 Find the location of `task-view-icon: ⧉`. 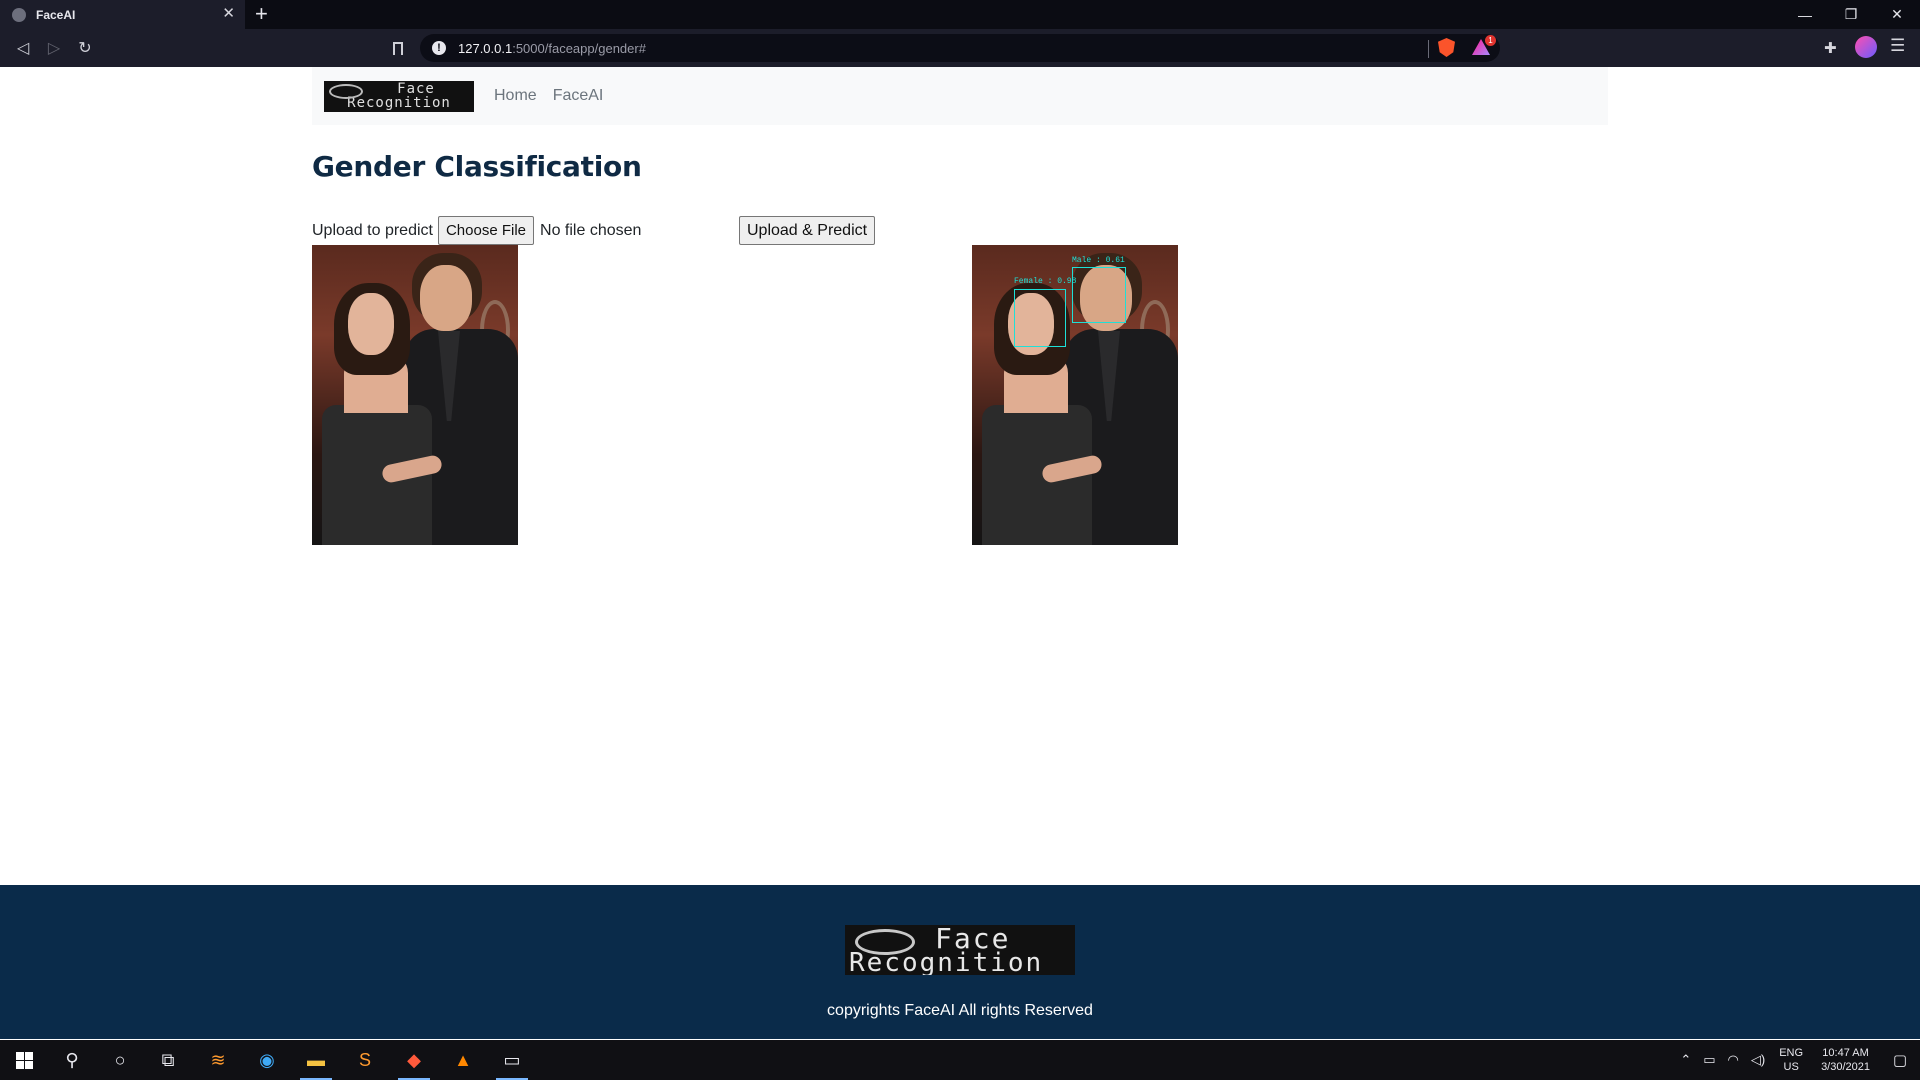

task-view-icon: ⧉ is located at coordinates (168, 1060).